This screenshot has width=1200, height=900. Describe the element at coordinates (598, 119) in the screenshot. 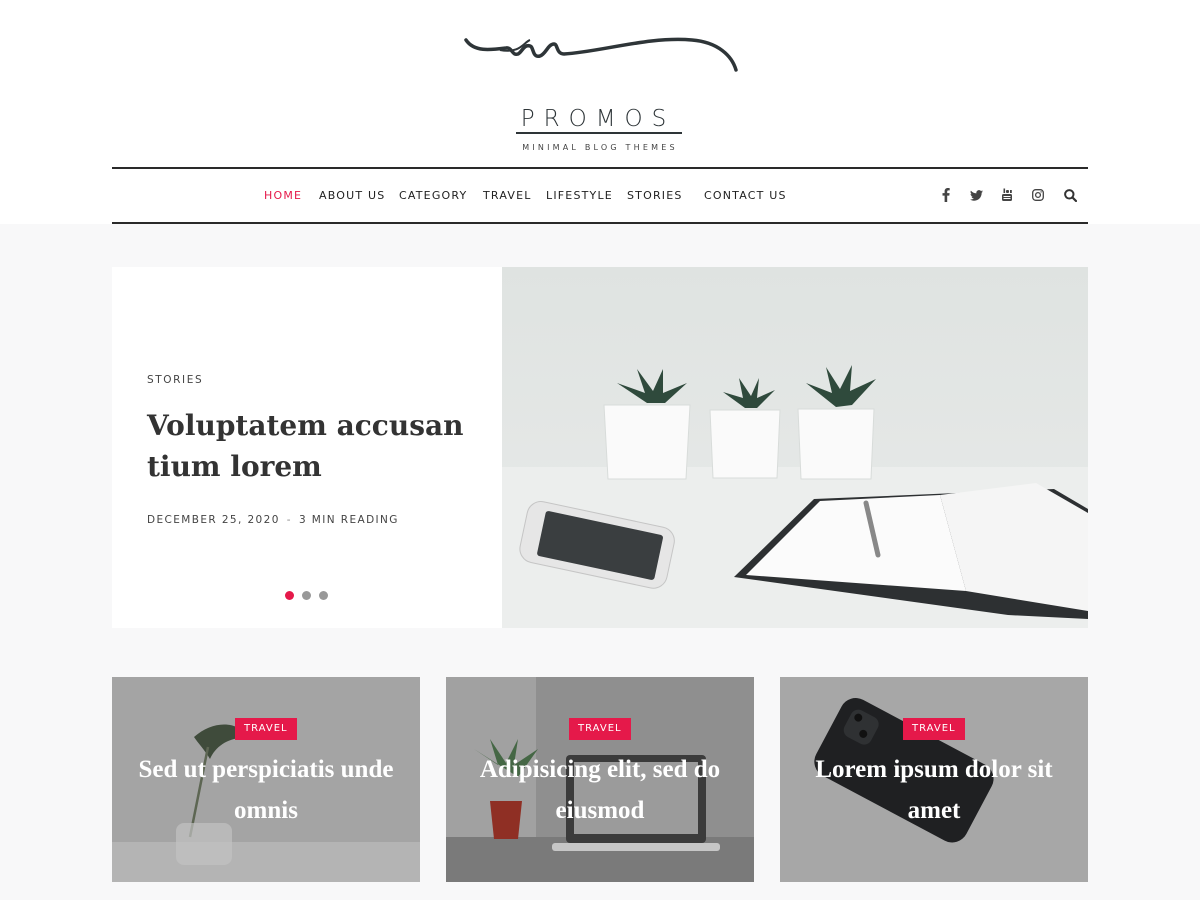

I see `logo-wordmark: PROMOS` at that location.